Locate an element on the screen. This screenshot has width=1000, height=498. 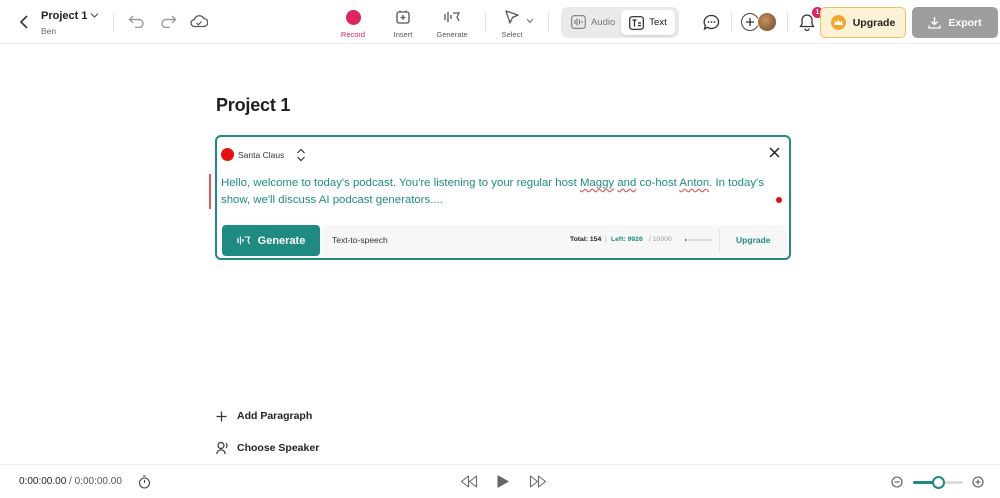
redo-icon is located at coordinates (168, 21).